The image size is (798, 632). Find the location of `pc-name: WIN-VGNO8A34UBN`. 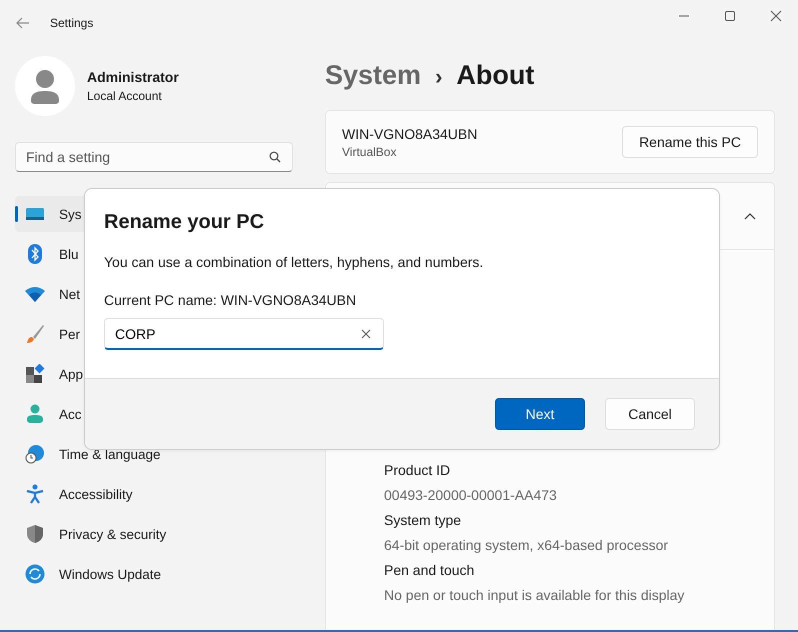

pc-name: WIN-VGNO8A34UBN is located at coordinates (410, 134).